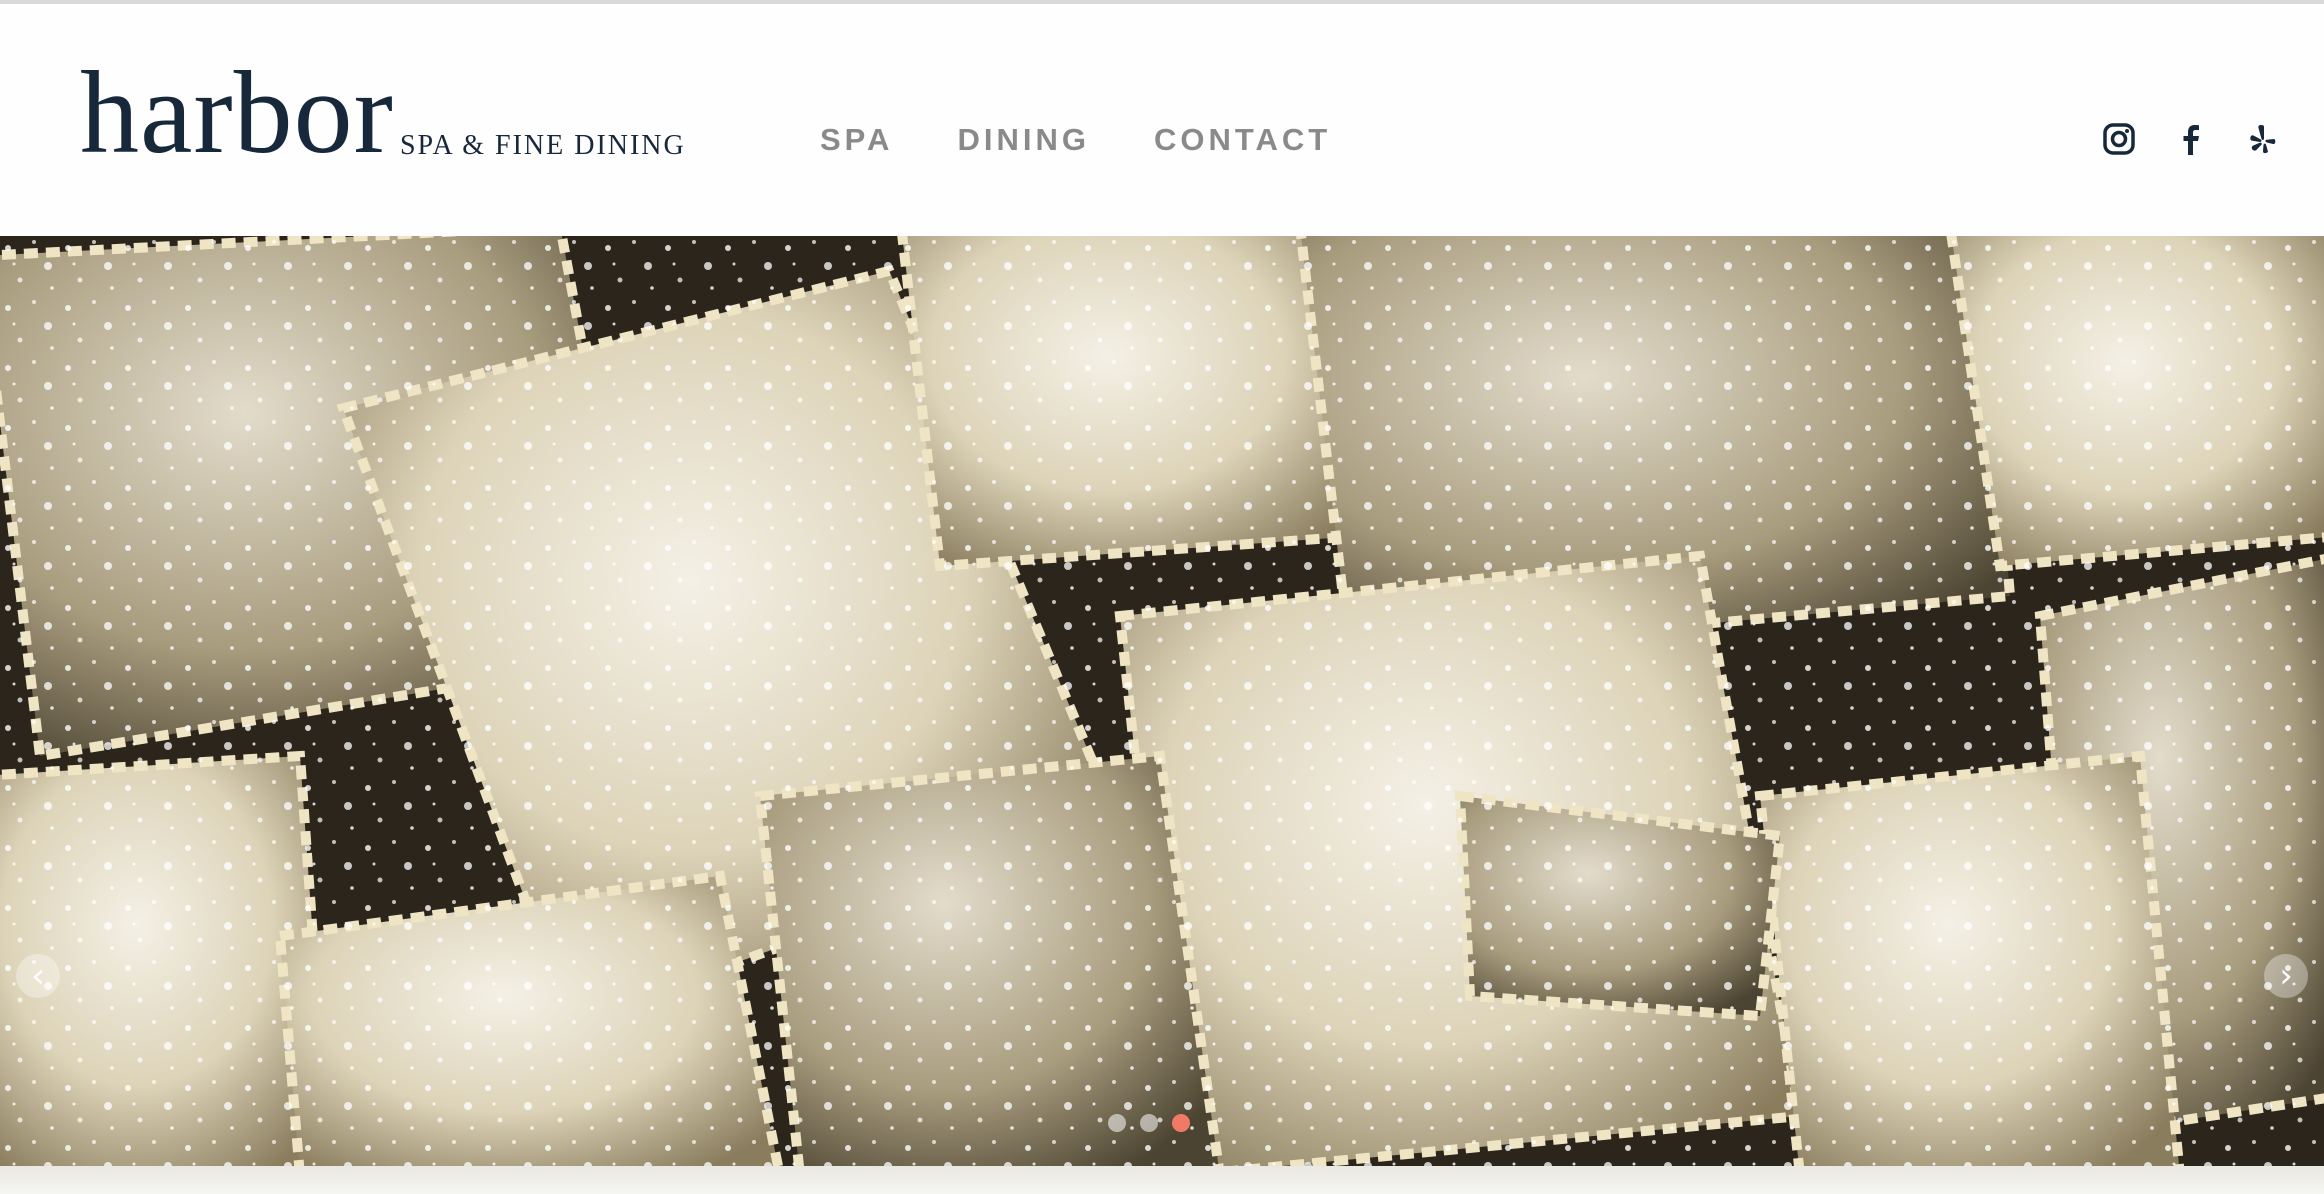 The image size is (2324, 1194). I want to click on carousel-dots, so click(1149, 1123).